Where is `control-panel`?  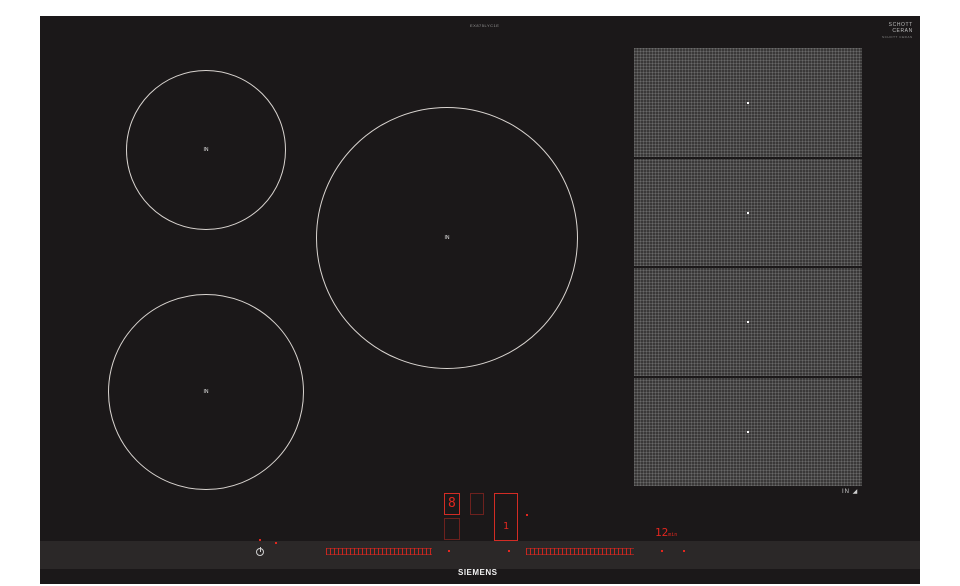 control-panel is located at coordinates (480, 555).